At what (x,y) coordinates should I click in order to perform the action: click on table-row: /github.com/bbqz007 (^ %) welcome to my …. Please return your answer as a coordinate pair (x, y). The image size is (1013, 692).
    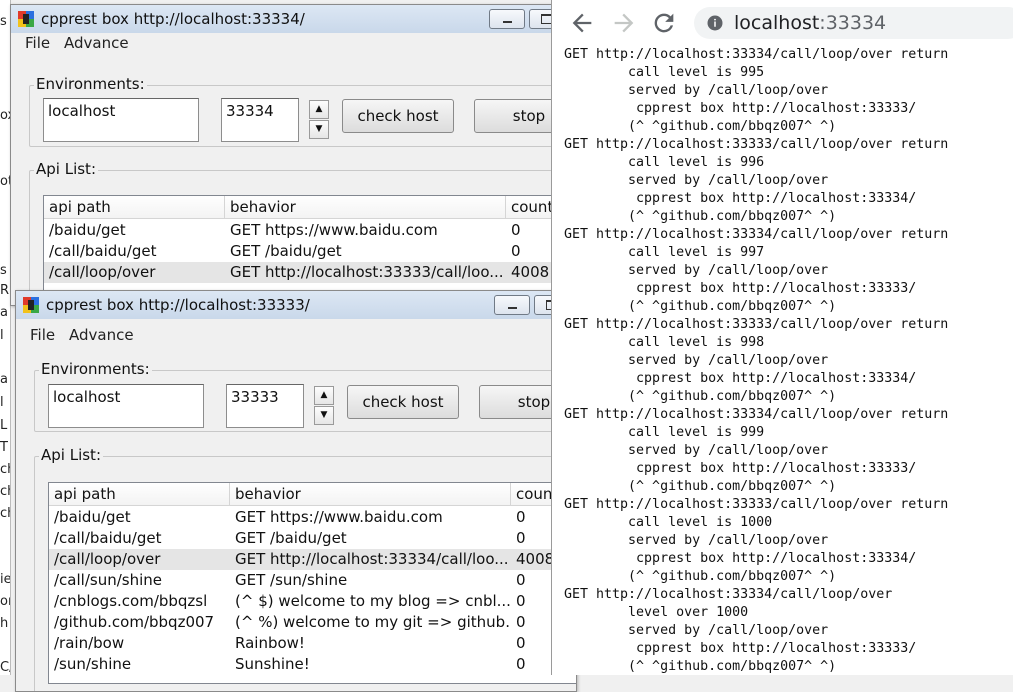
    Looking at the image, I should click on (312, 622).